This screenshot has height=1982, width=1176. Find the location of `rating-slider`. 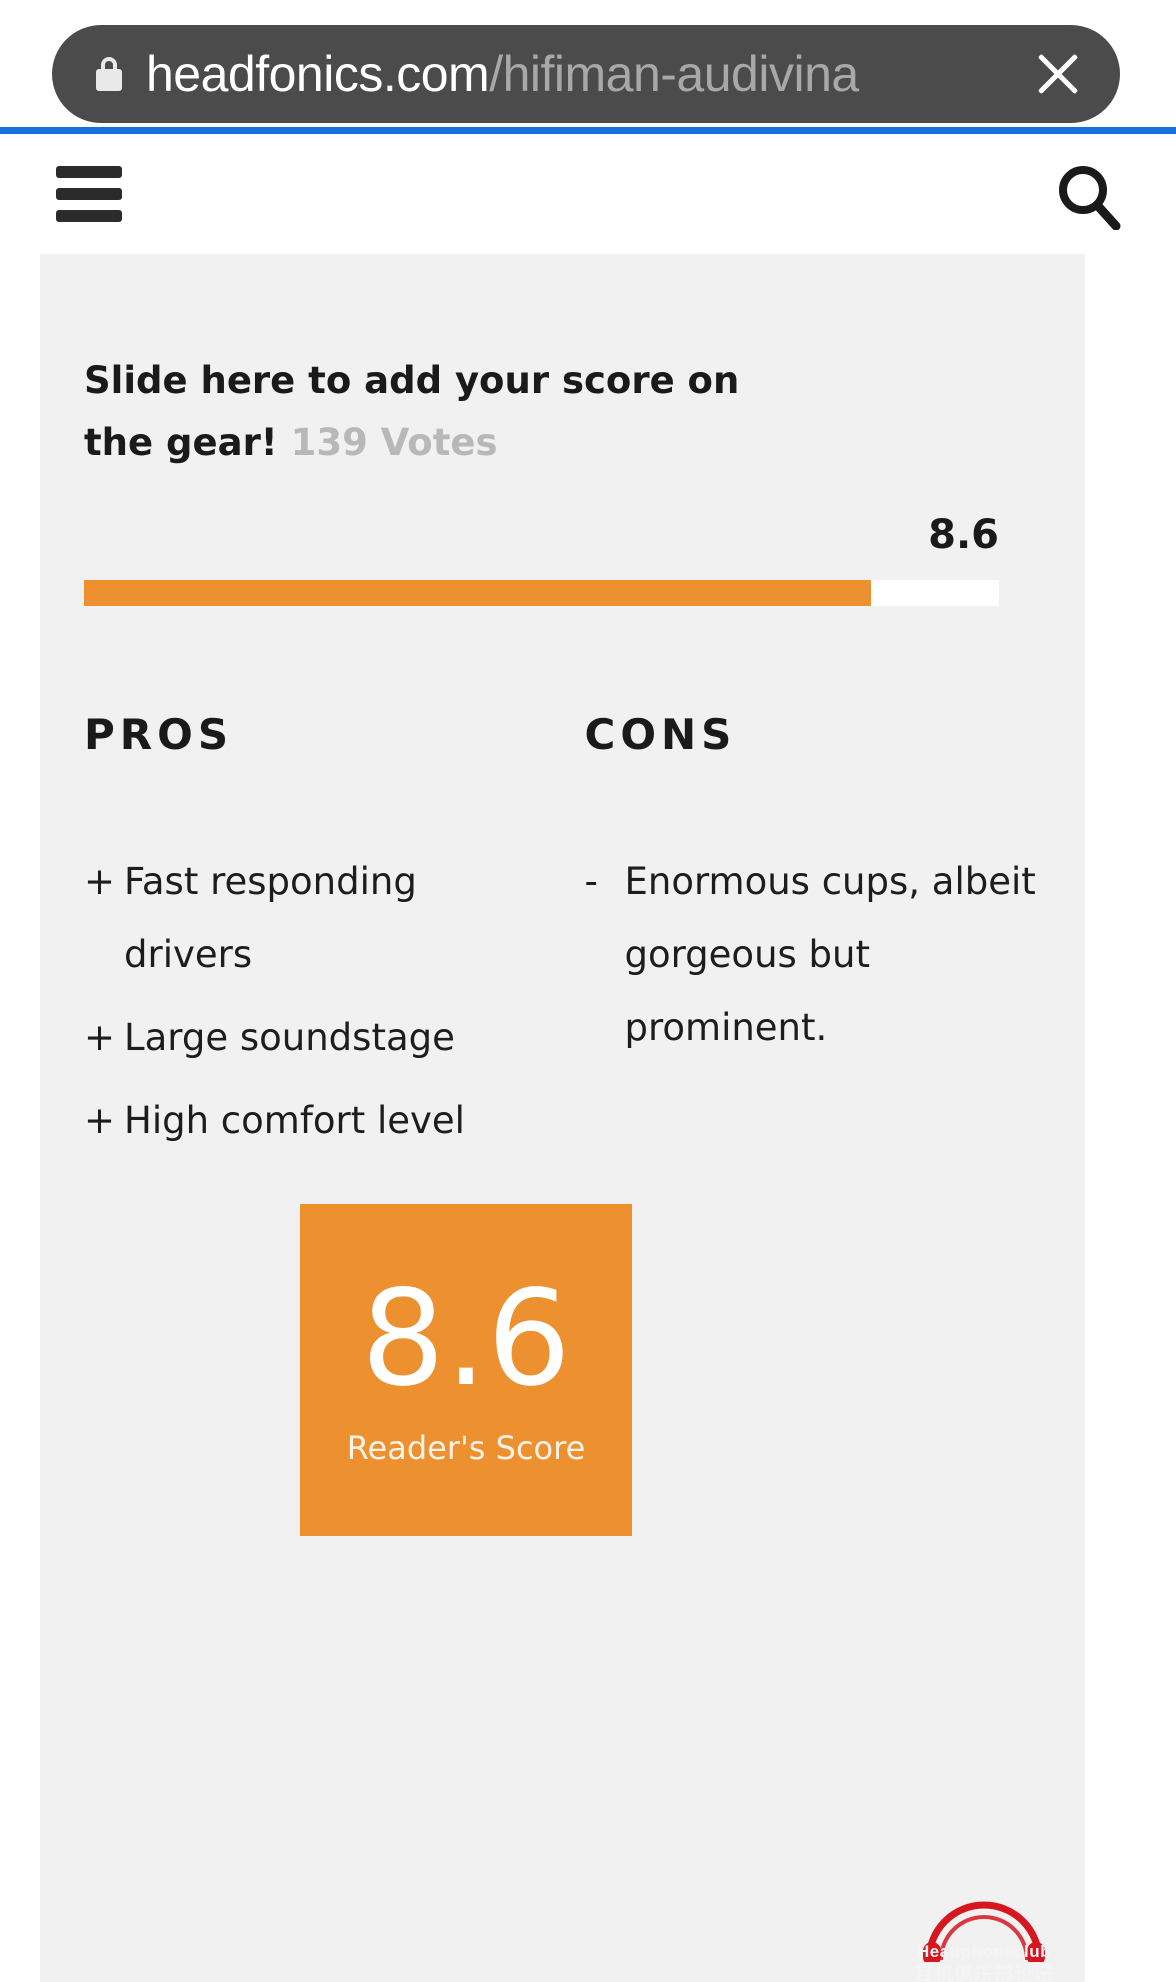

rating-slider is located at coordinates (541, 593).